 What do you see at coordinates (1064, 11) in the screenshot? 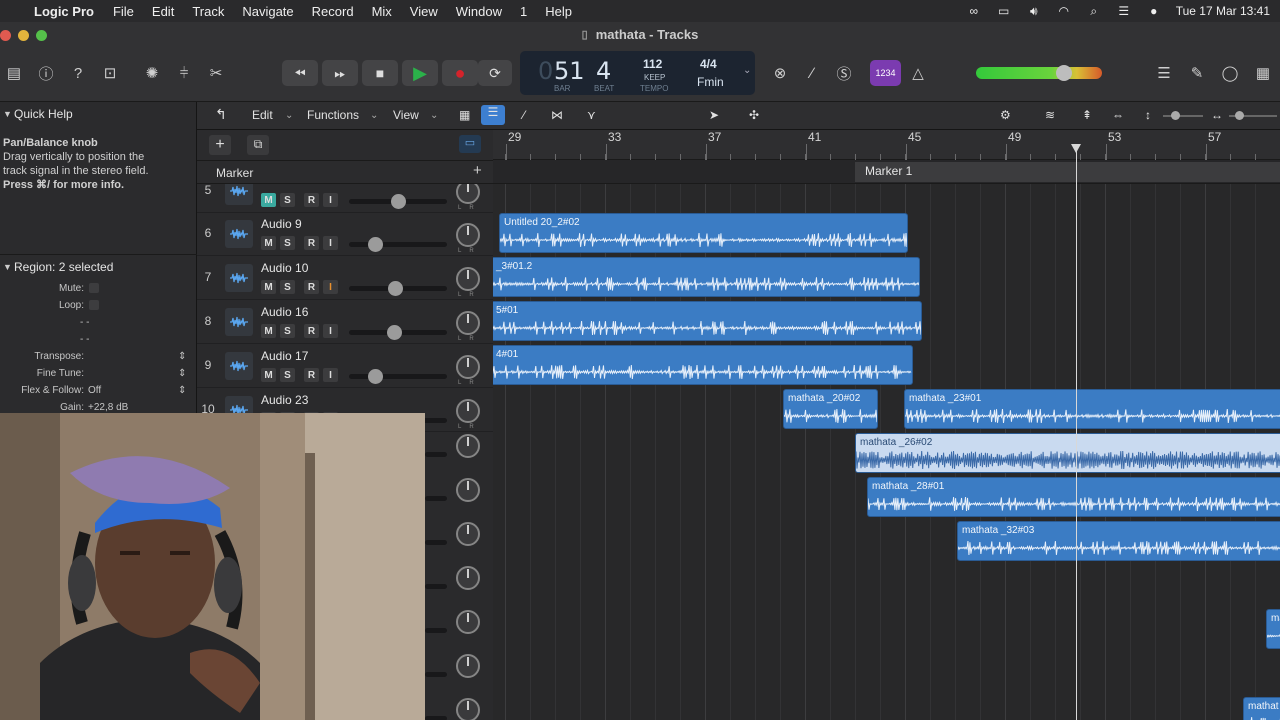
I see `wifi-icon: ◠` at bounding box center [1064, 11].